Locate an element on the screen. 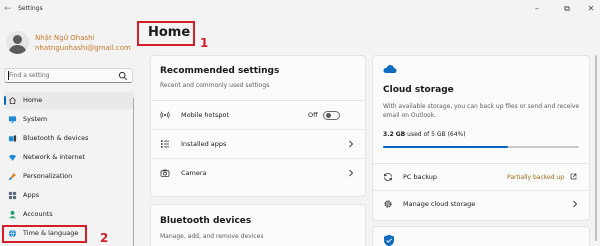 The height and width of the screenshot is (246, 600). page-title: Home is located at coordinates (169, 32).